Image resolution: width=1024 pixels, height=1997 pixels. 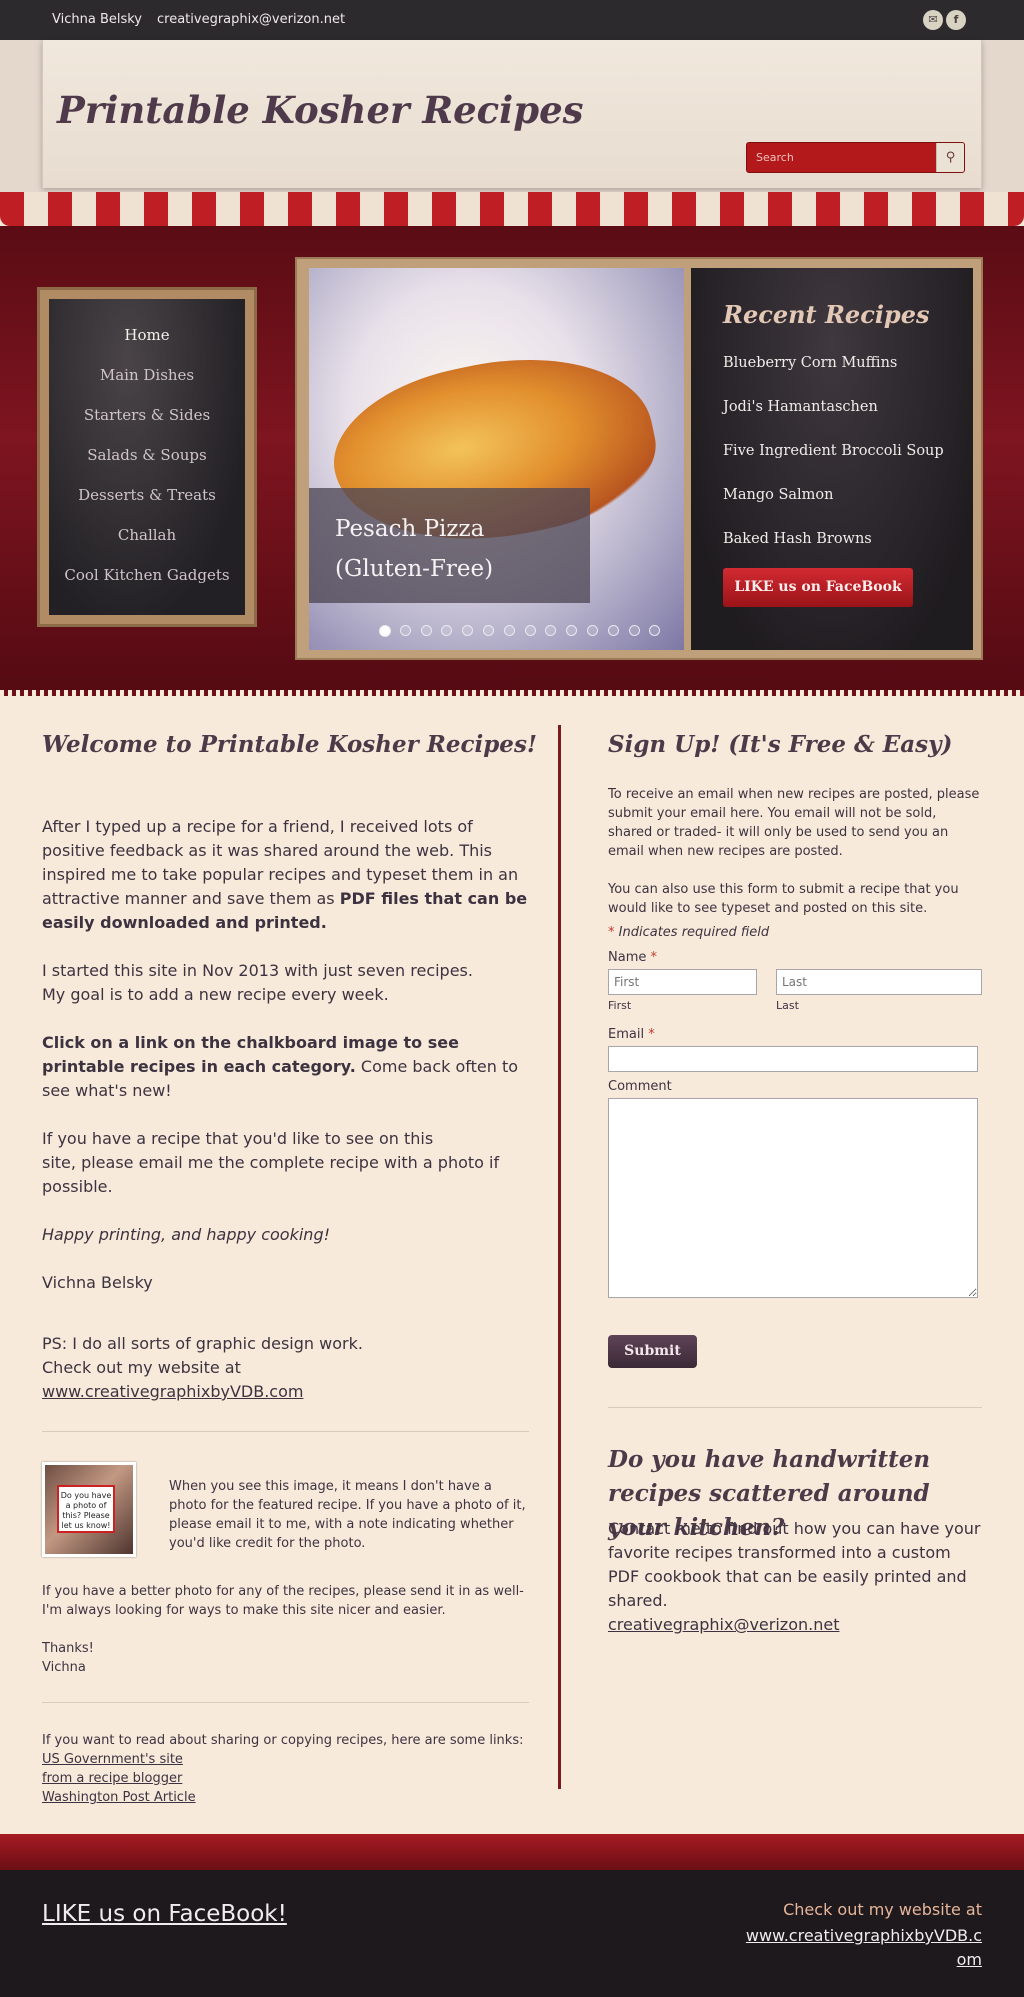 I want to click on welcome-text: Check out my website at, so click(x=141, y=1367).